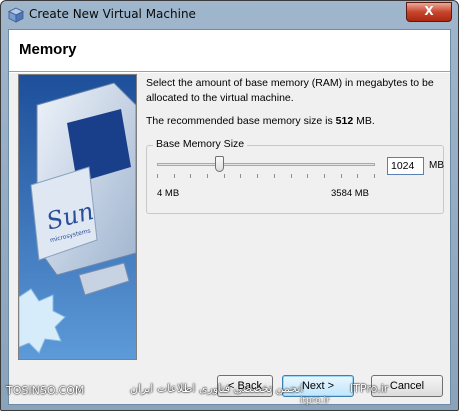  What do you see at coordinates (112, 14) in the screenshot?
I see `window-title: Create New Virtual Machine` at bounding box center [112, 14].